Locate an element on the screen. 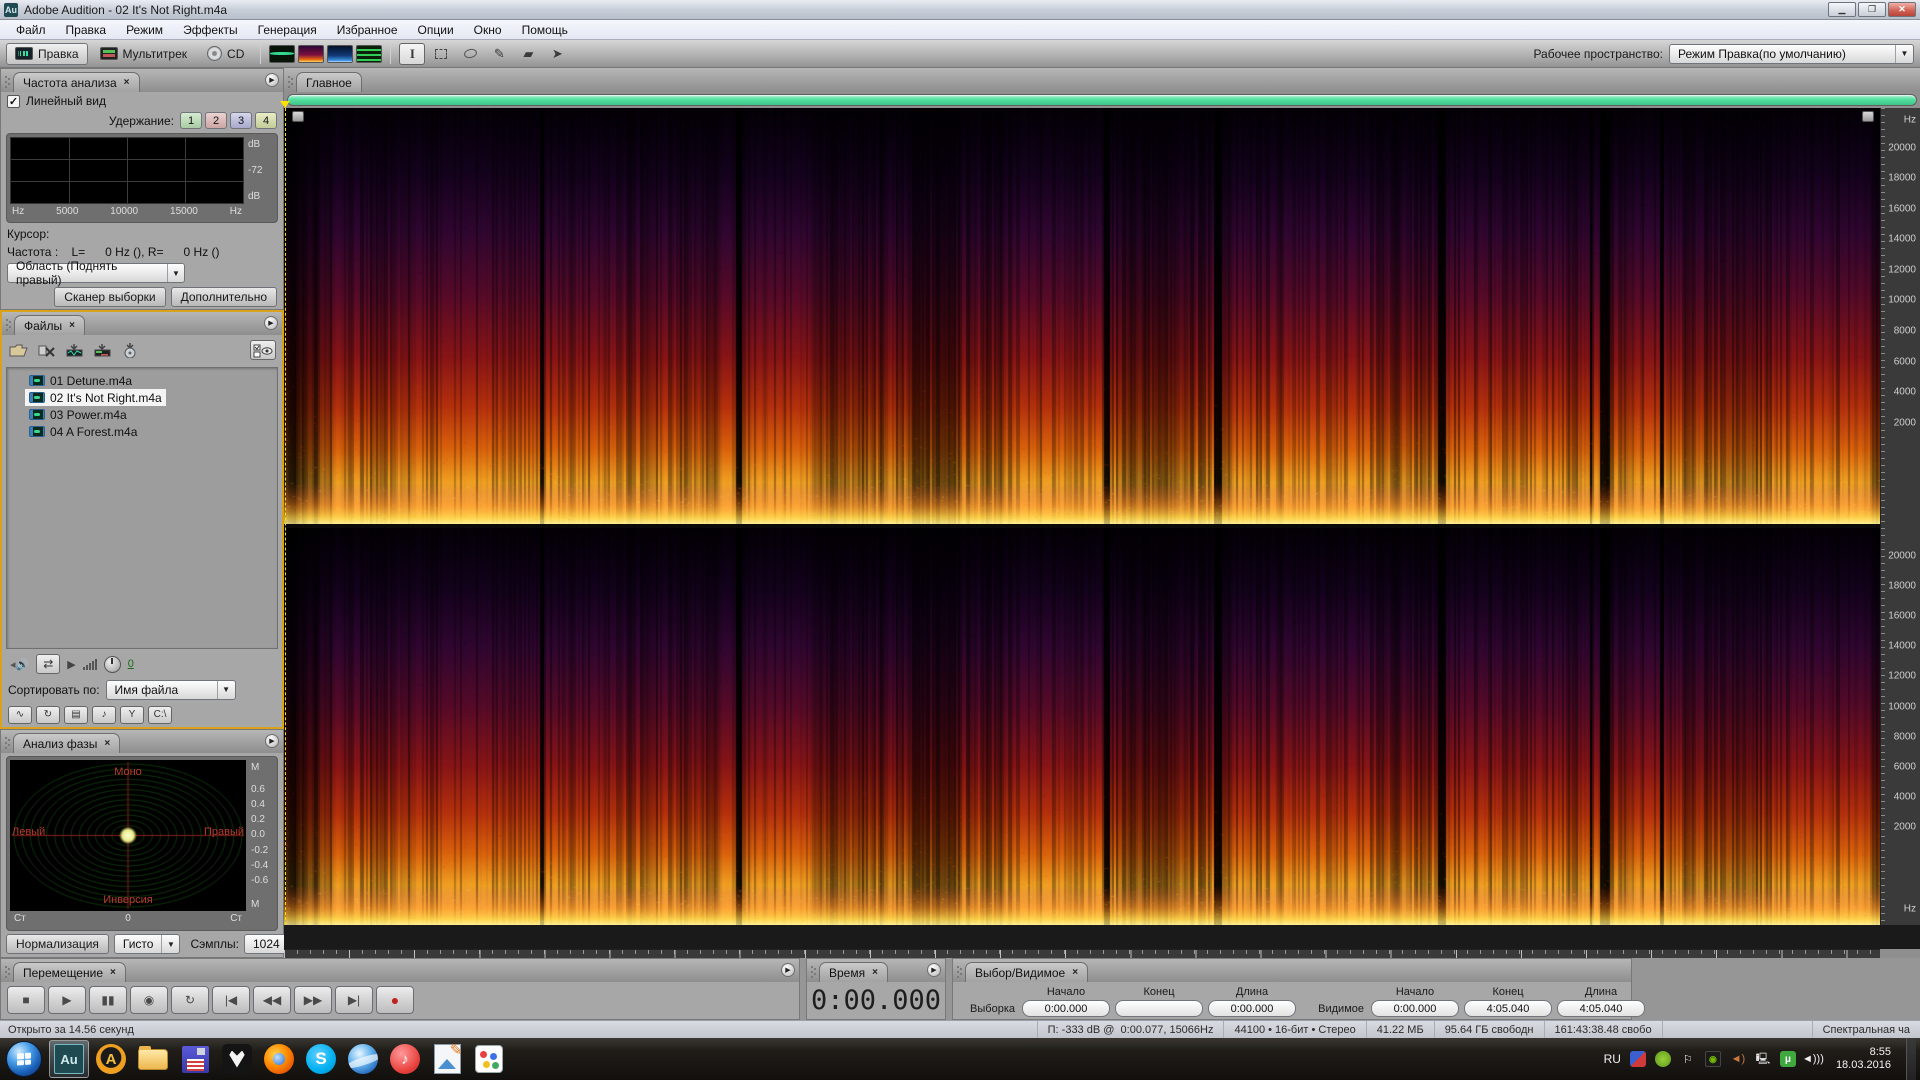 Image resolution: width=1920 pixels, height=1080 pixels. frequency-graph-plot is located at coordinates (127, 170).